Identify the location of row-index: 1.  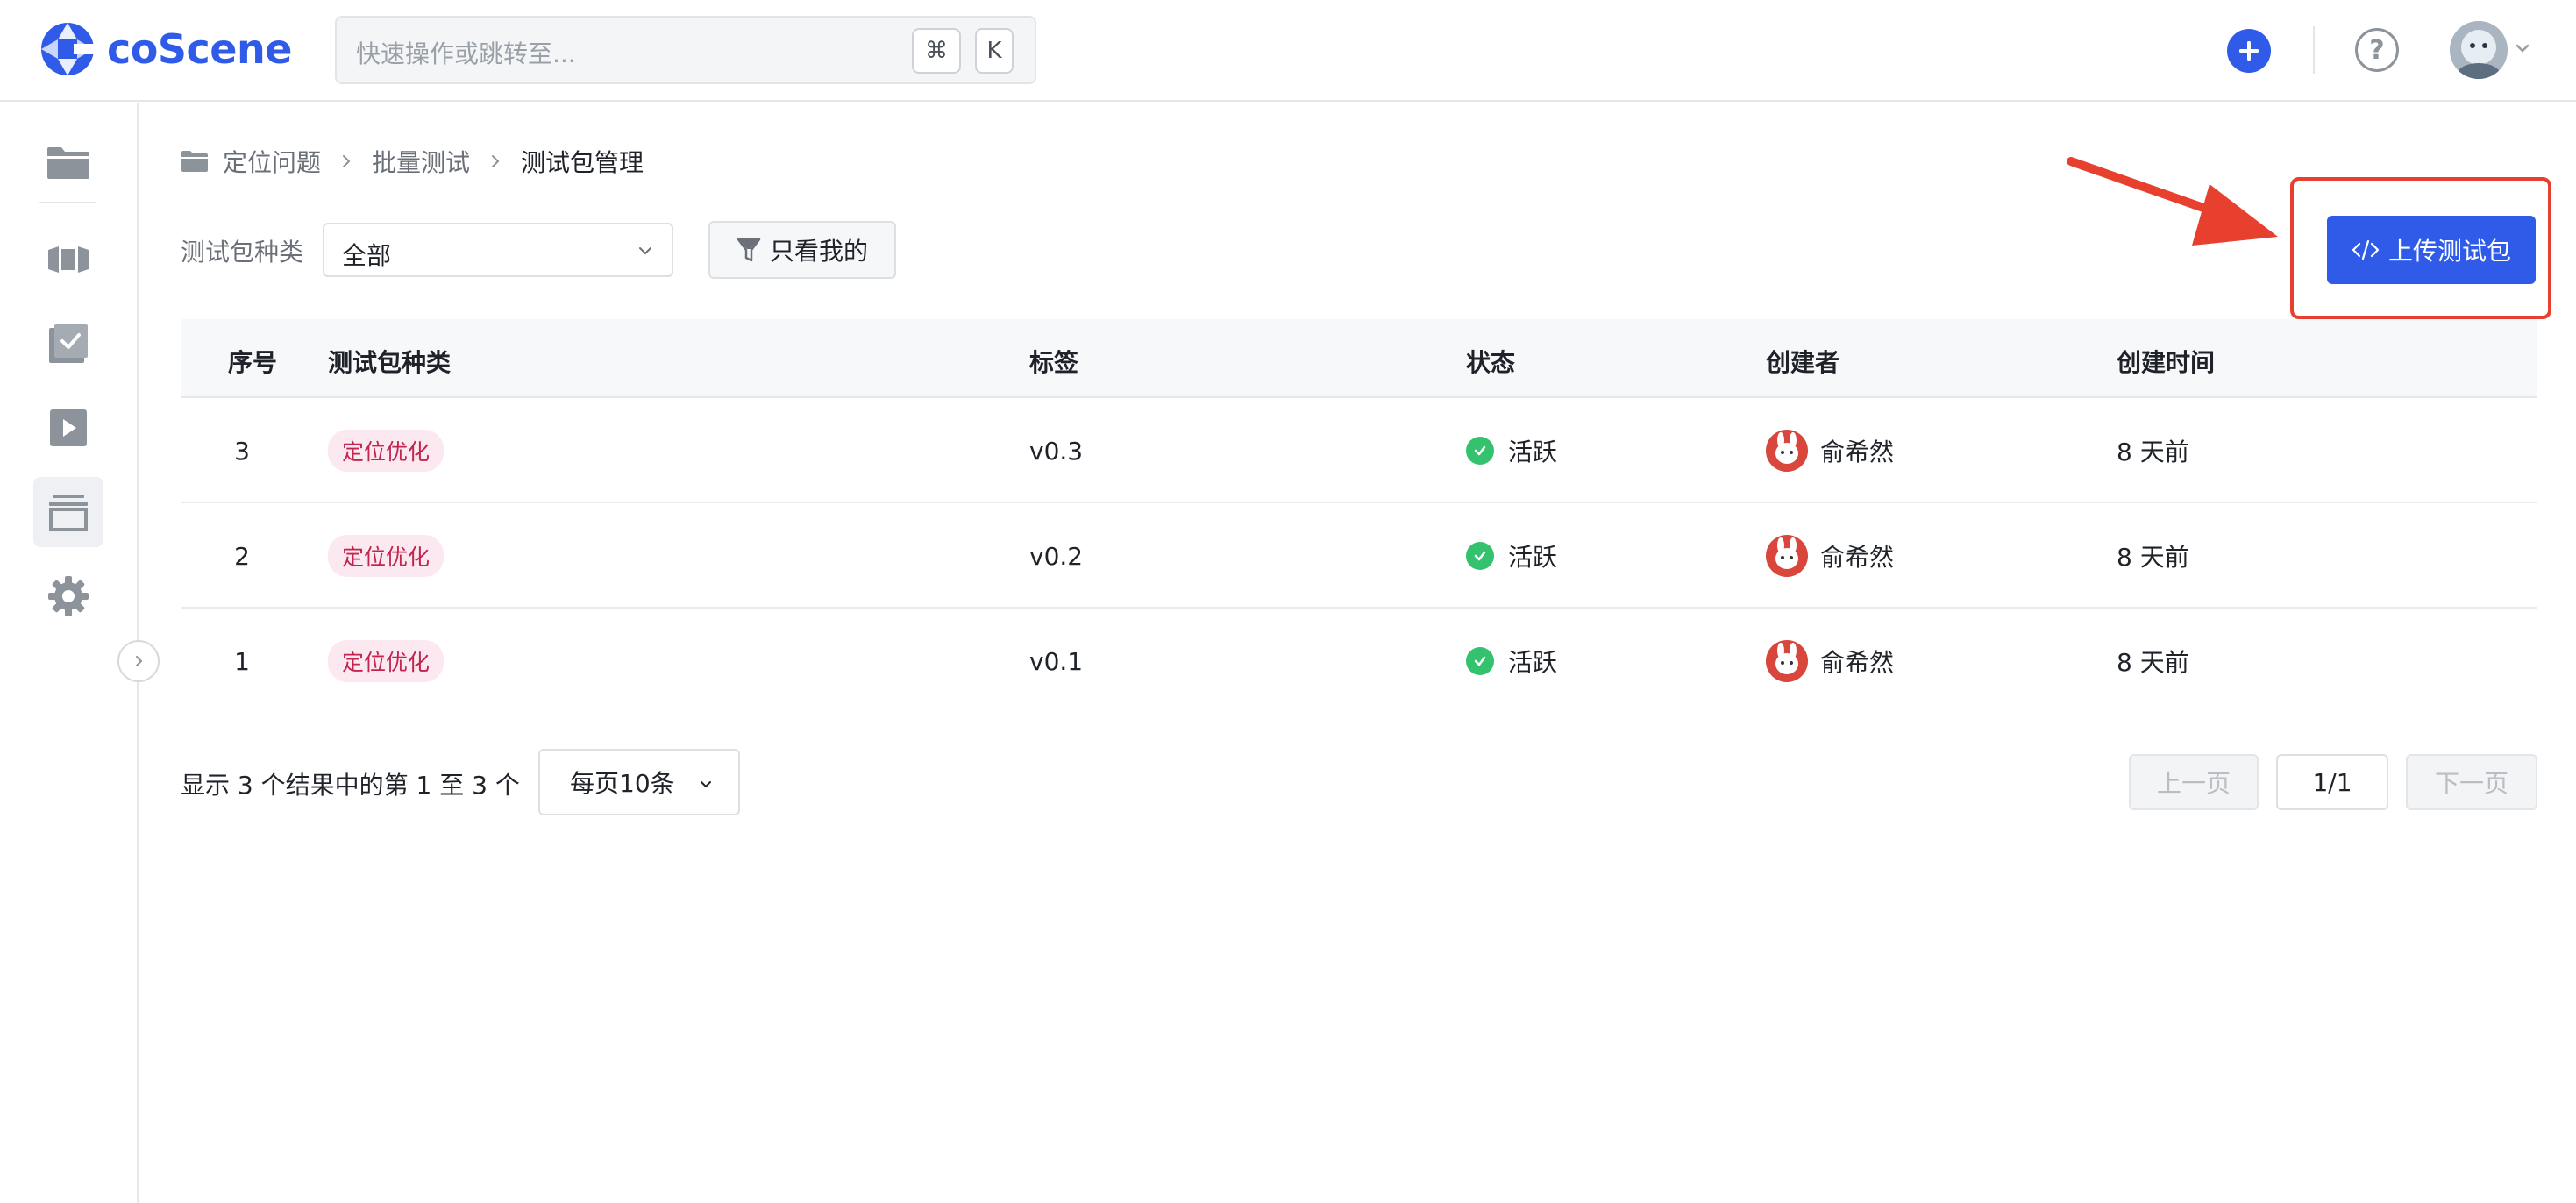
(242, 661).